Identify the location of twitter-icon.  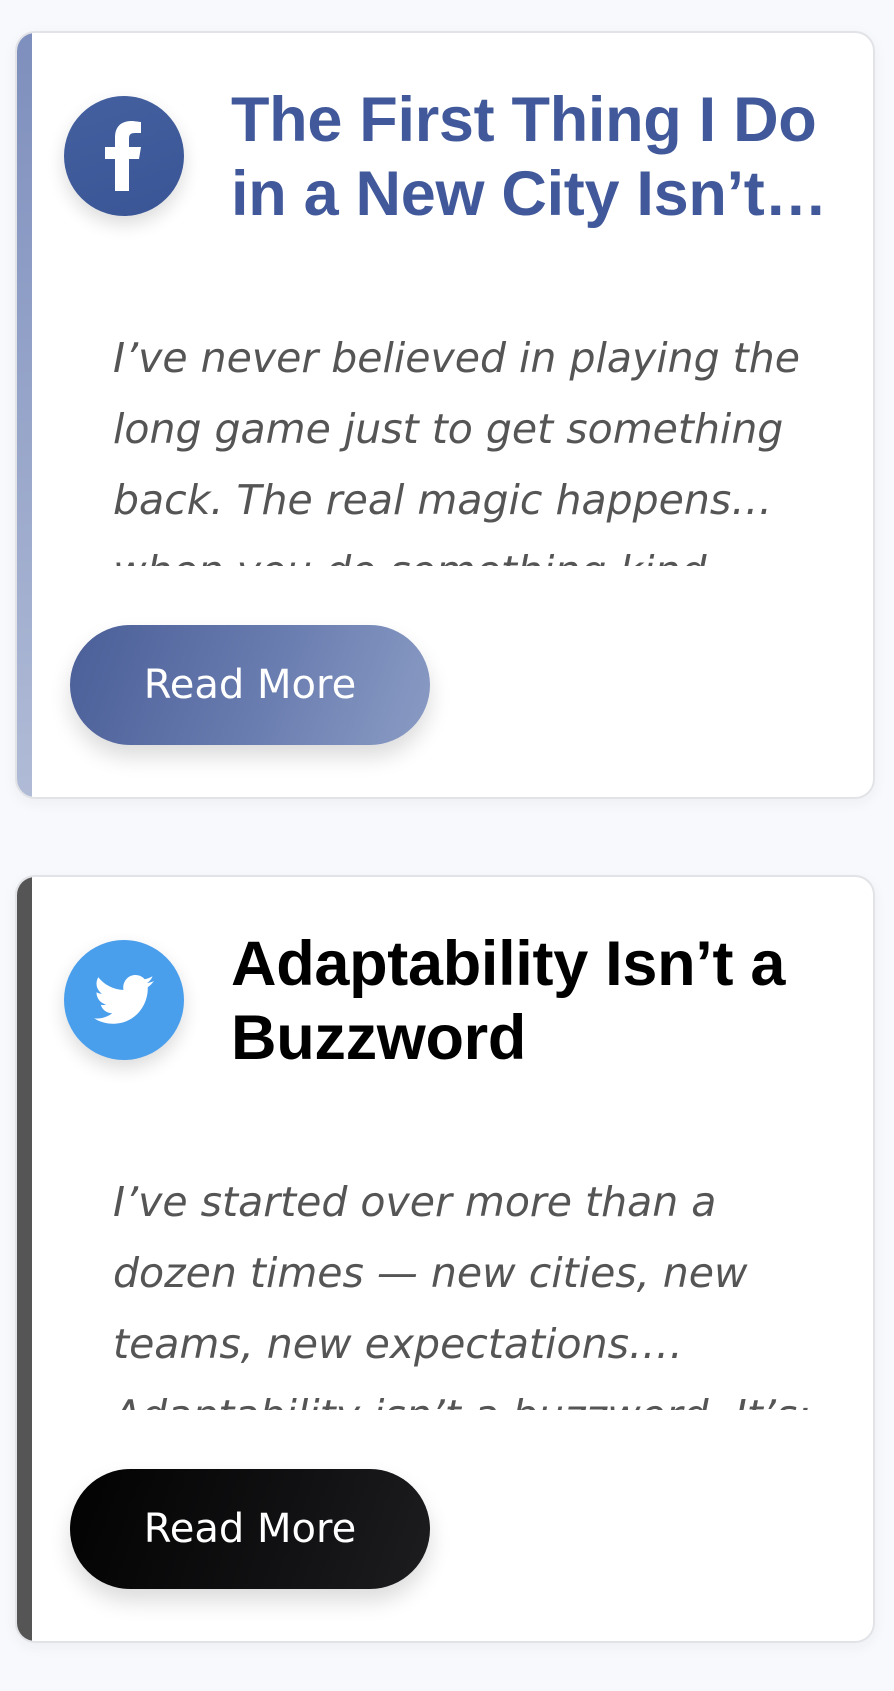
(124, 1000).